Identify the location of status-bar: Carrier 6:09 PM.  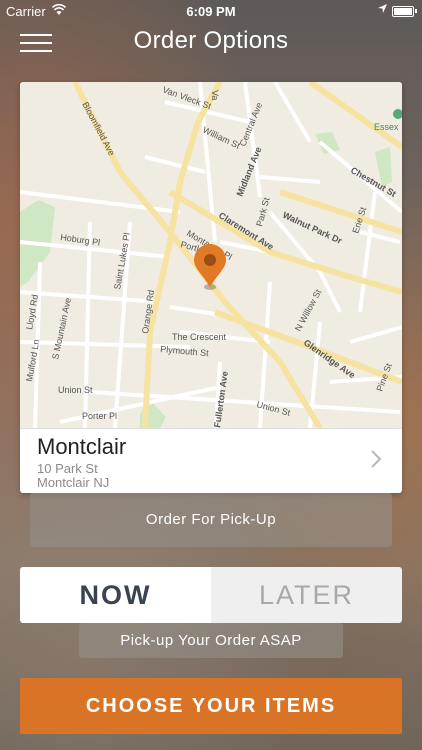
(211, 11).